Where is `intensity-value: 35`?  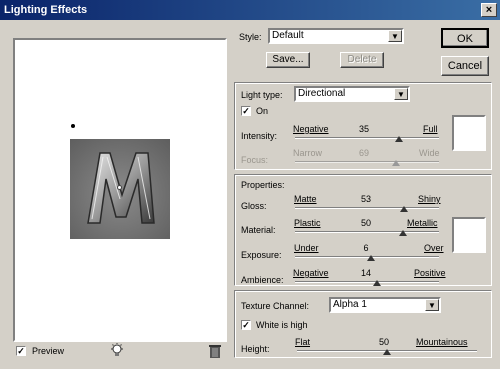 intensity-value: 35 is located at coordinates (363, 129).